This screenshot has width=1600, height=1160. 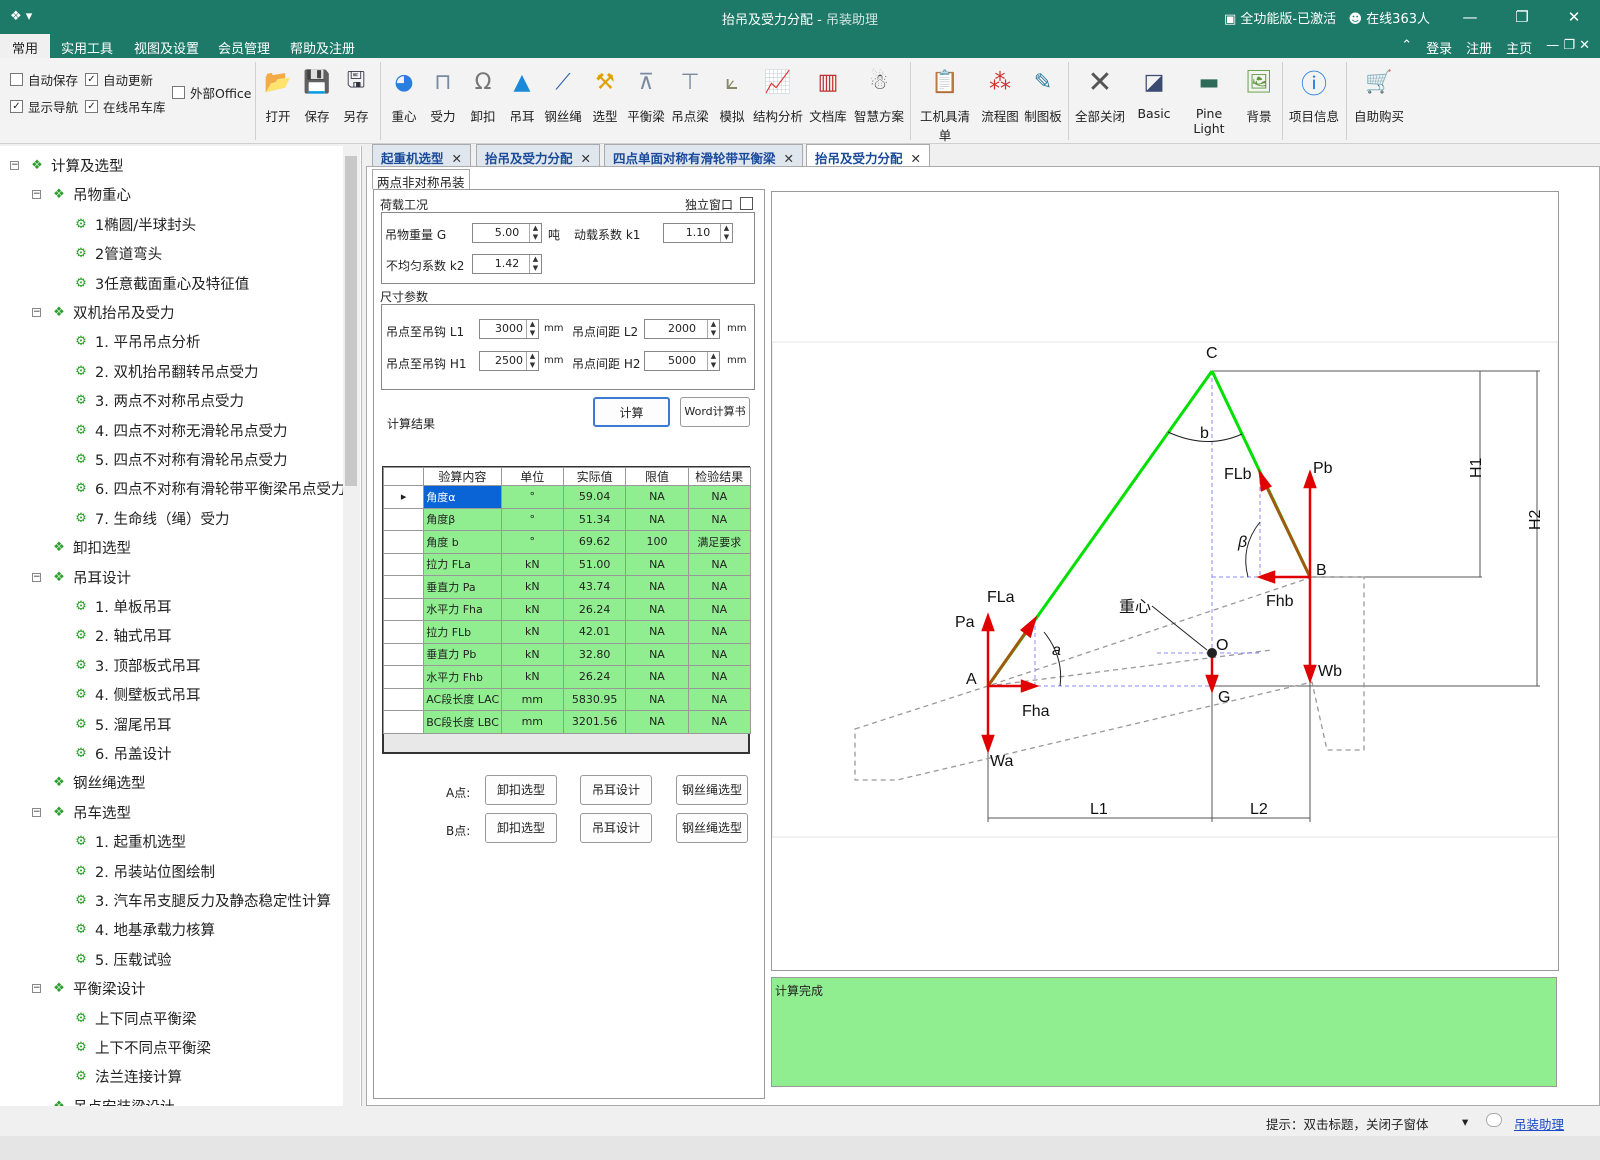 I want to click on table-cell: AC段长度 LAC, so click(x=462, y=699).